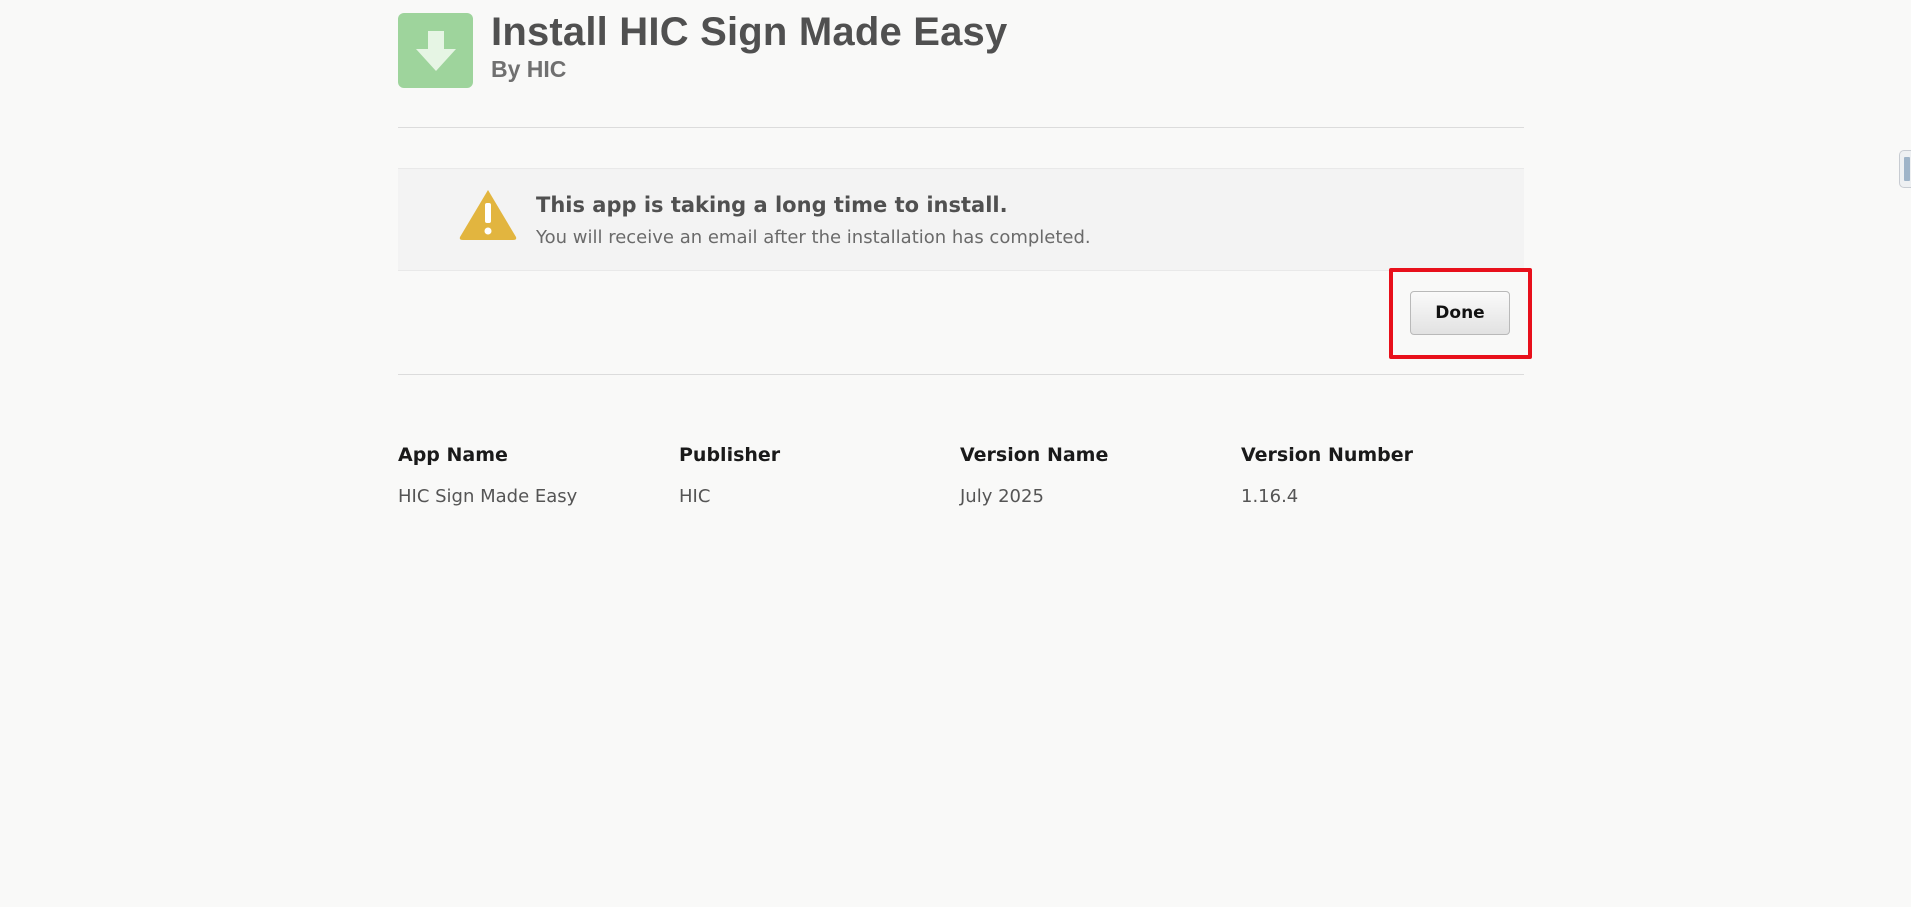 Image resolution: width=1911 pixels, height=907 pixels. What do you see at coordinates (1327, 475) in the screenshot?
I see `detail-version-number: Version Number 1.16.4` at bounding box center [1327, 475].